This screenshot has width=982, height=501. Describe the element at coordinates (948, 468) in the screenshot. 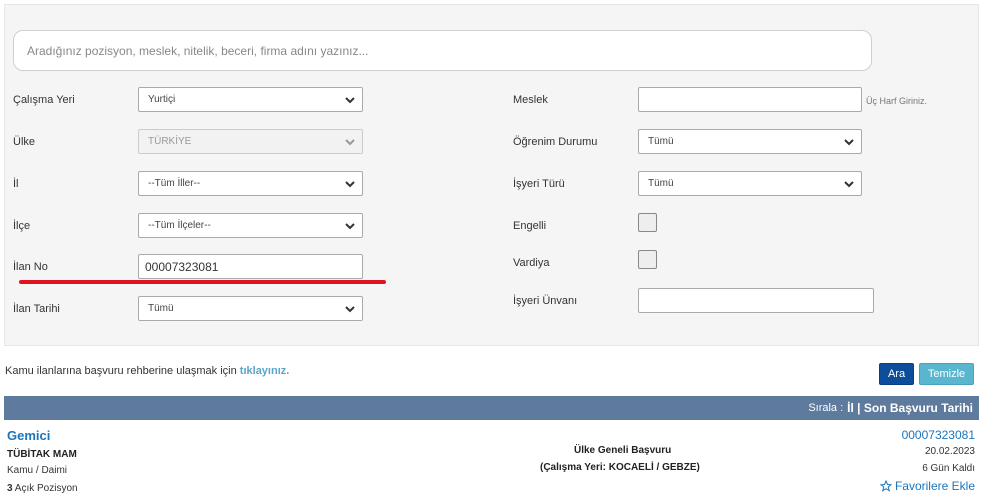

I see `days-left: 6 Gün Kaldı` at that location.